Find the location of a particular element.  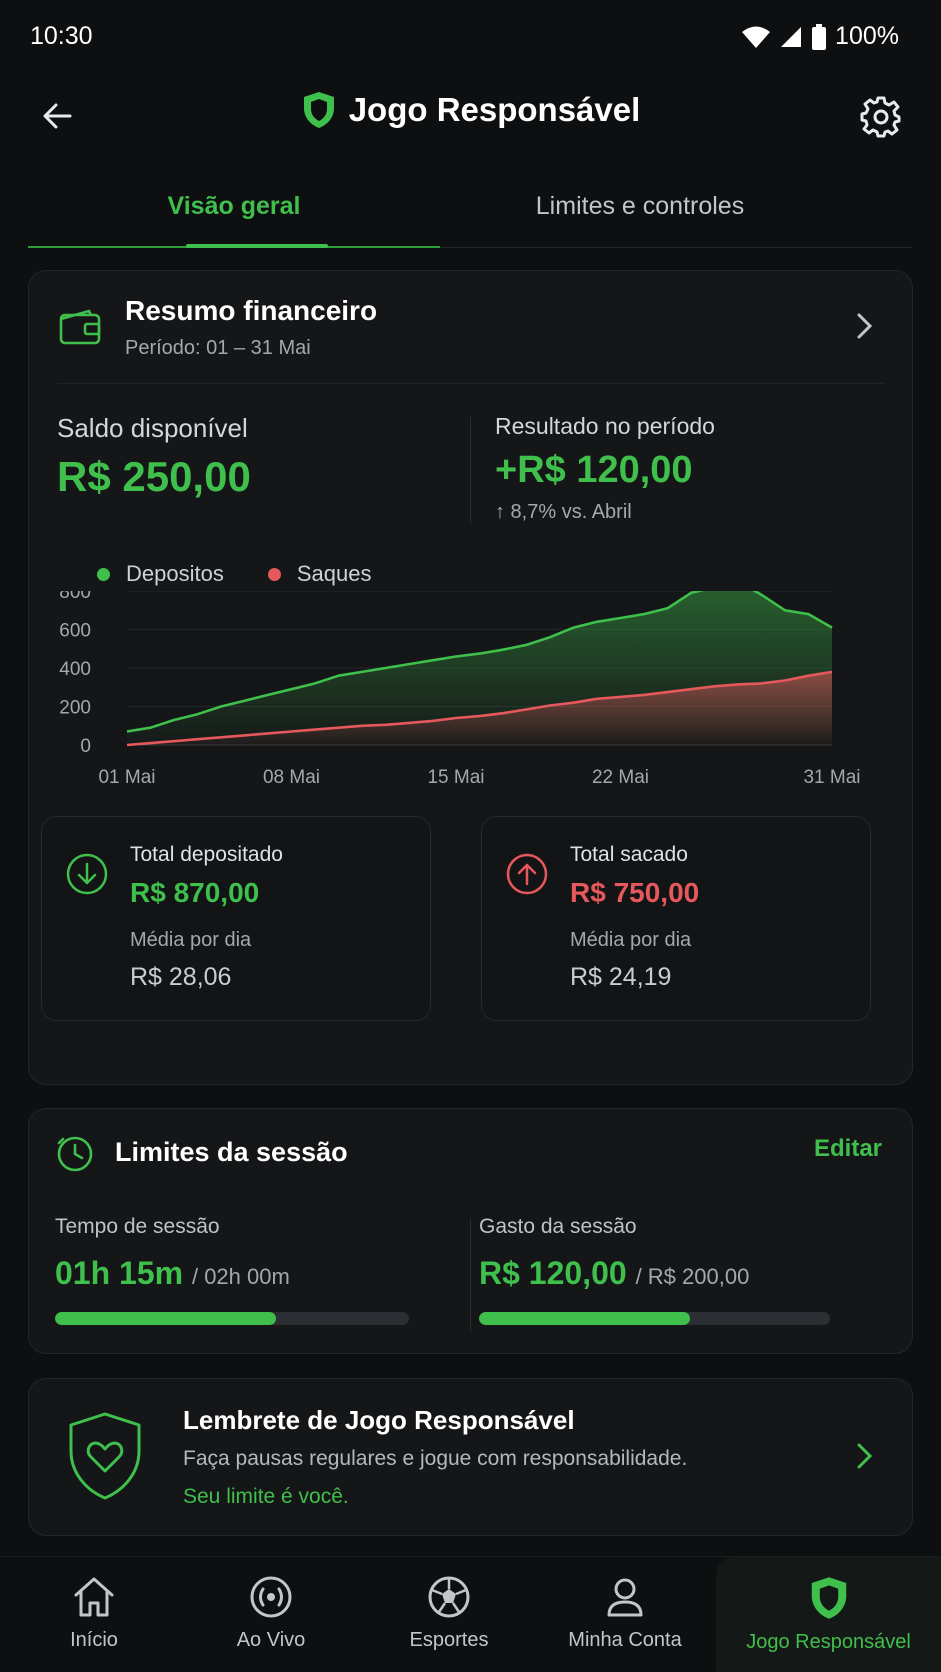

status-time: 10:30 is located at coordinates (61, 36).